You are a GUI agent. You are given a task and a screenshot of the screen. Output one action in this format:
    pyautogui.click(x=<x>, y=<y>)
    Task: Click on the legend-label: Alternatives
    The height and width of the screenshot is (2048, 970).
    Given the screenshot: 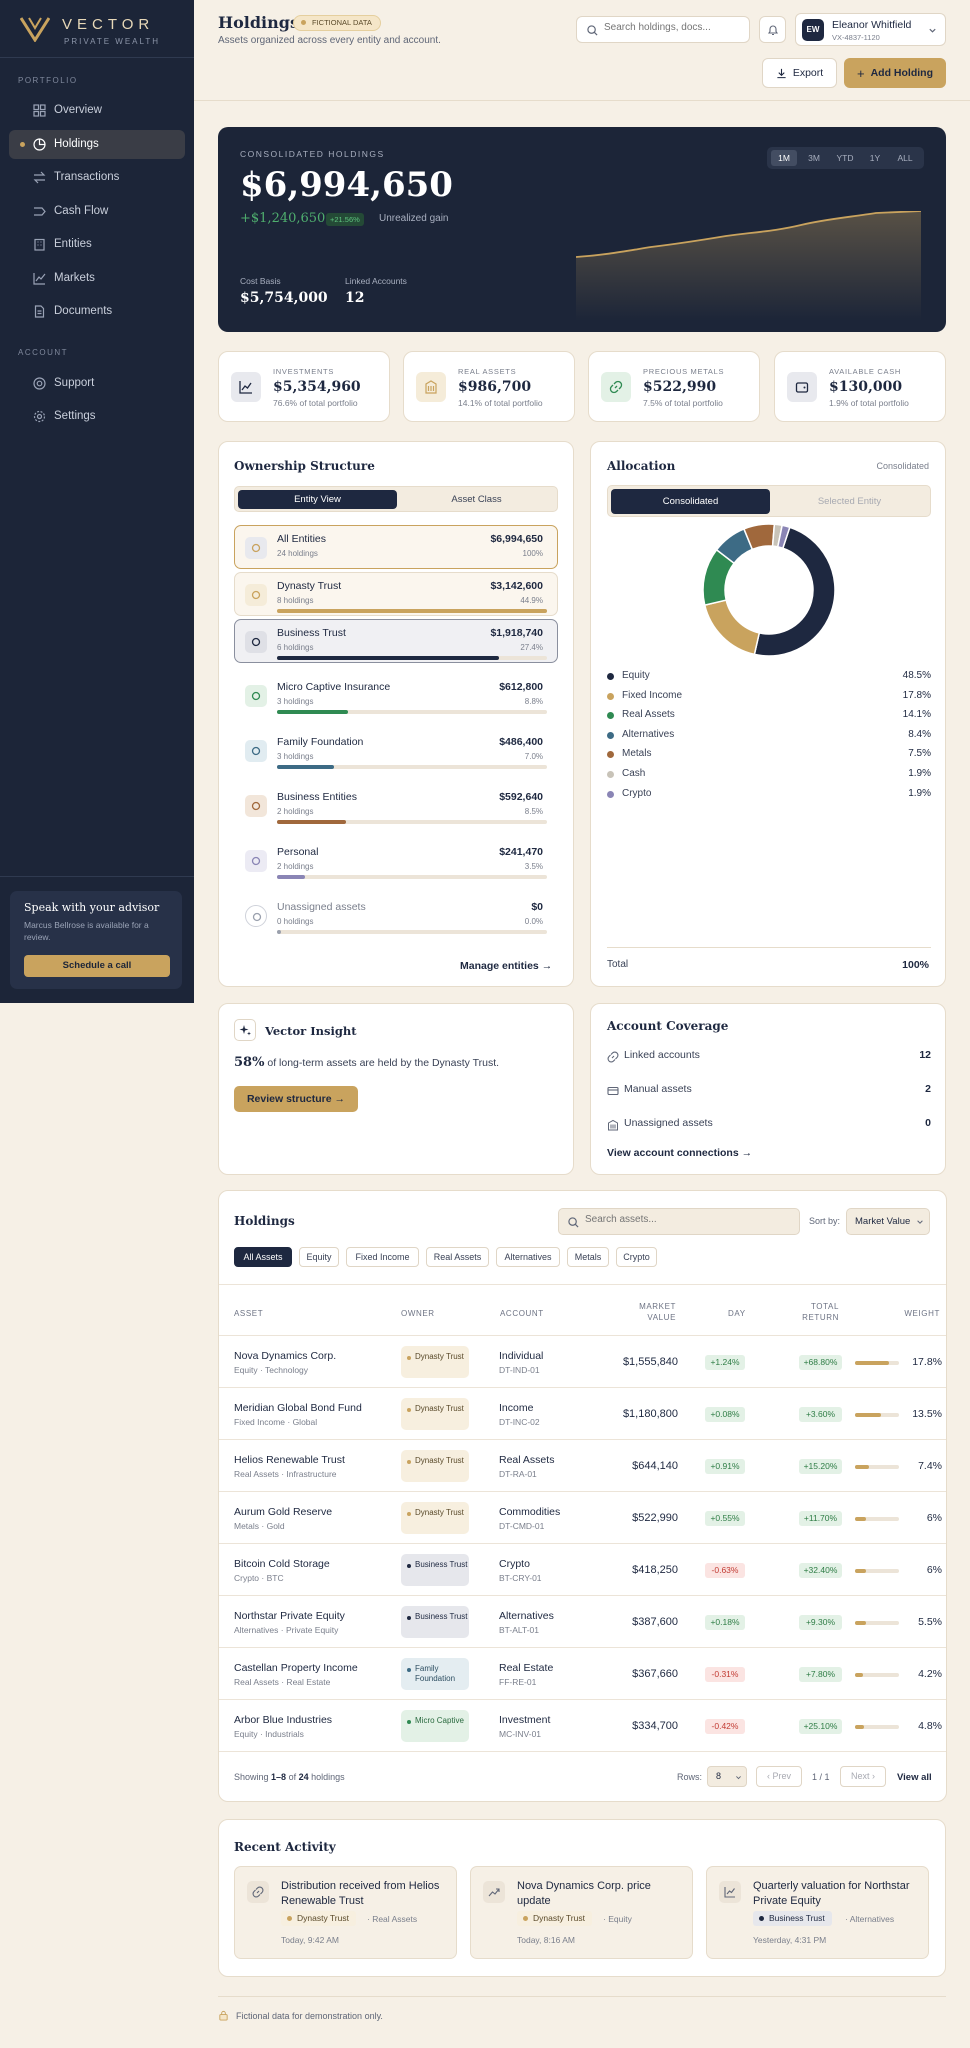 What is the action you would take?
    pyautogui.click(x=648, y=734)
    